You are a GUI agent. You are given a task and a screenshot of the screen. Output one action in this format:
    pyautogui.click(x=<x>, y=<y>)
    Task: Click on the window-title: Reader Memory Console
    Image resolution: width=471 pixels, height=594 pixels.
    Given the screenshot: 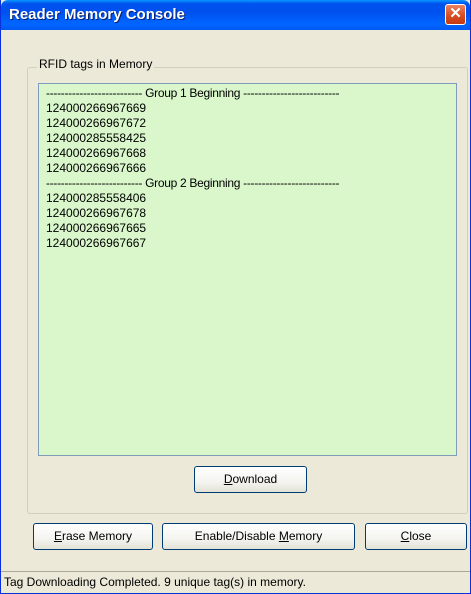 What is the action you would take?
    pyautogui.click(x=97, y=14)
    